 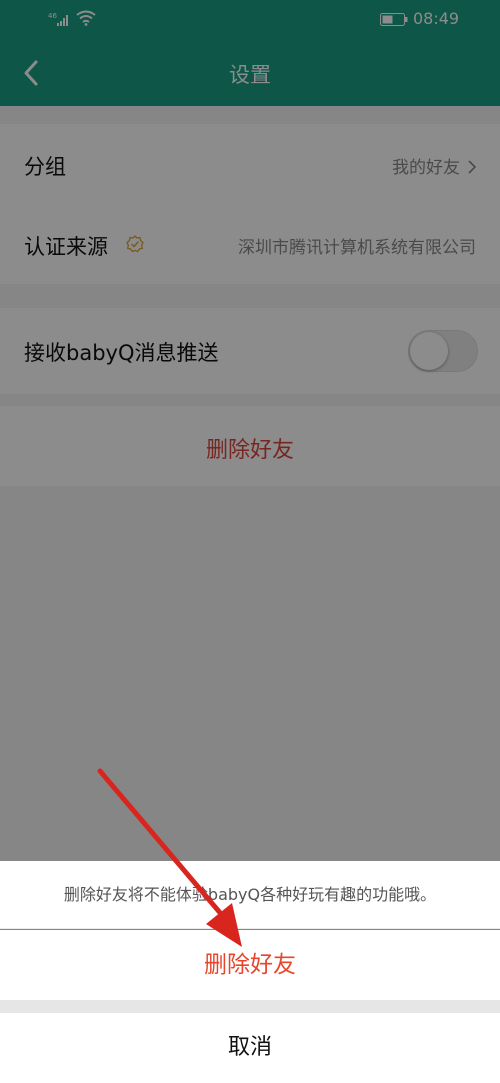 What do you see at coordinates (250, 965) in the screenshot?
I see `confirm-delete-button: 删除好友` at bounding box center [250, 965].